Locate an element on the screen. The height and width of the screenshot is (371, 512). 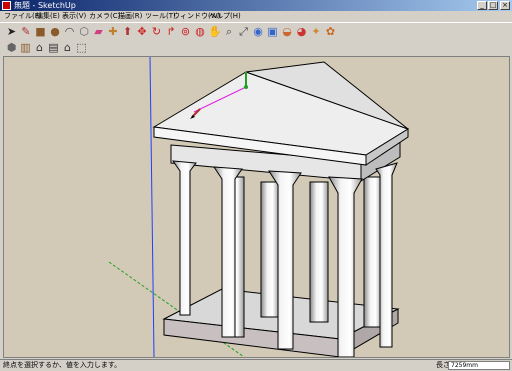
get-models-icon: ◉ is located at coordinates (258, 31).